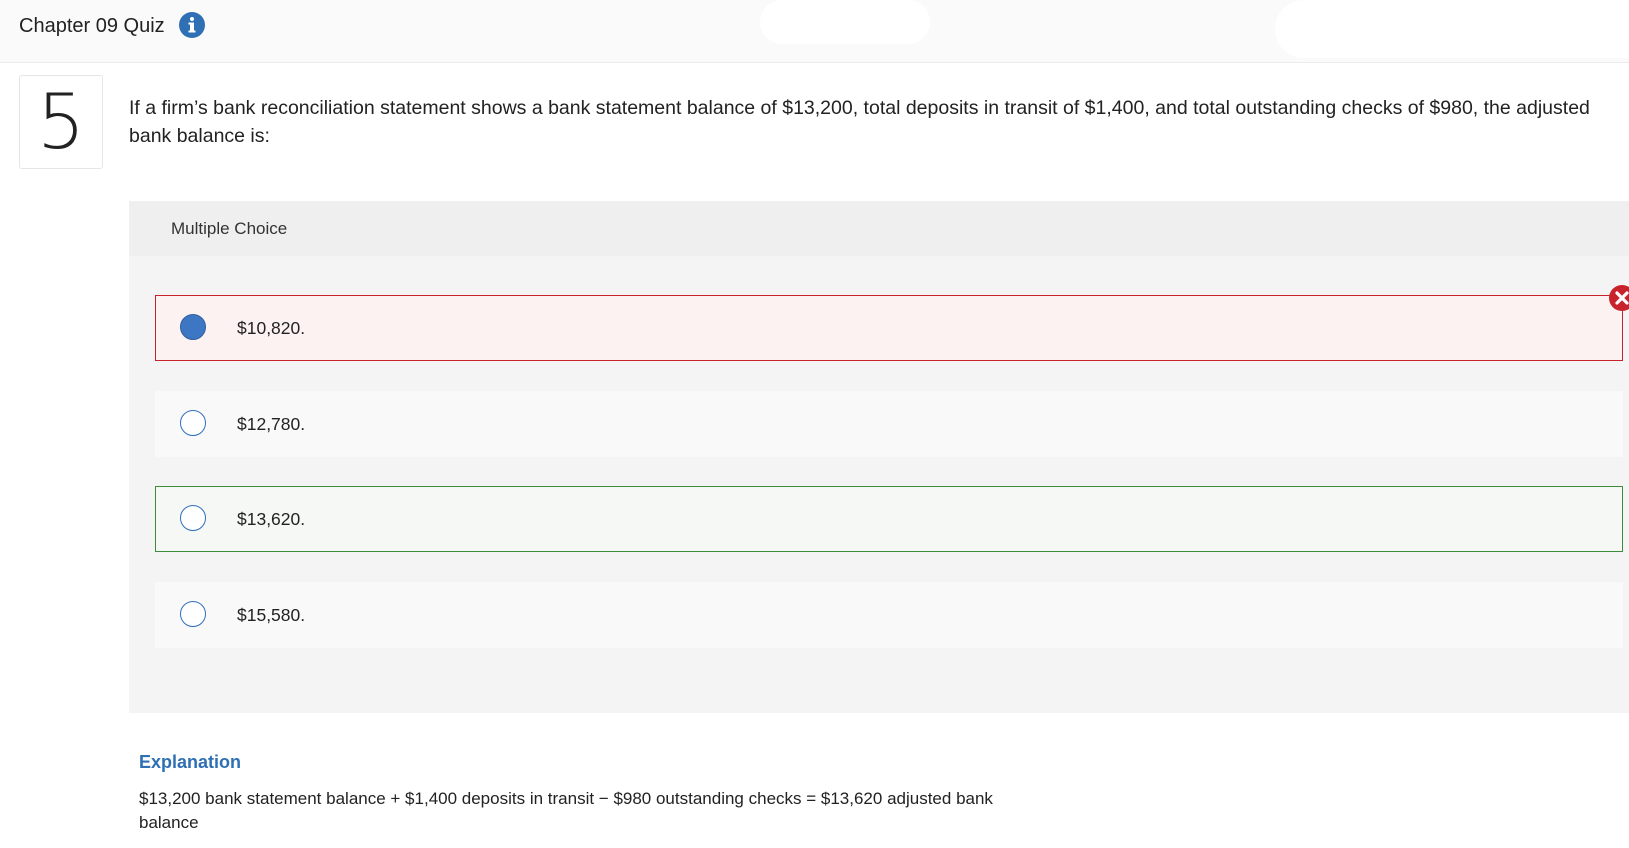 This screenshot has height=848, width=1629. I want to click on quiz-header: Chapter 09 Quiz, so click(814, 31).